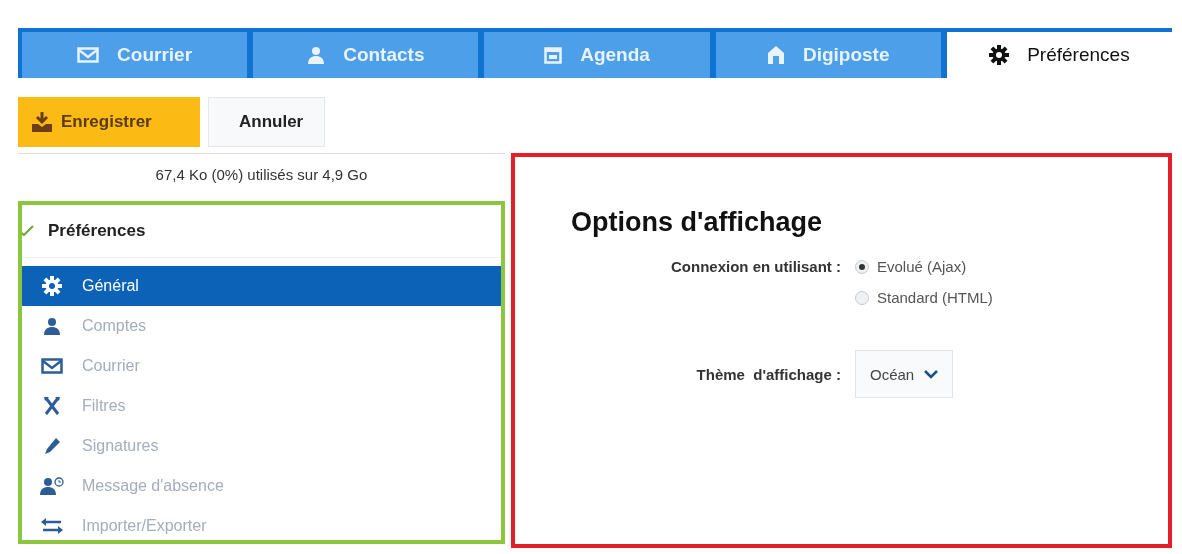 The width and height of the screenshot is (1182, 554). What do you see at coordinates (775, 55) in the screenshot?
I see `house-icon` at bounding box center [775, 55].